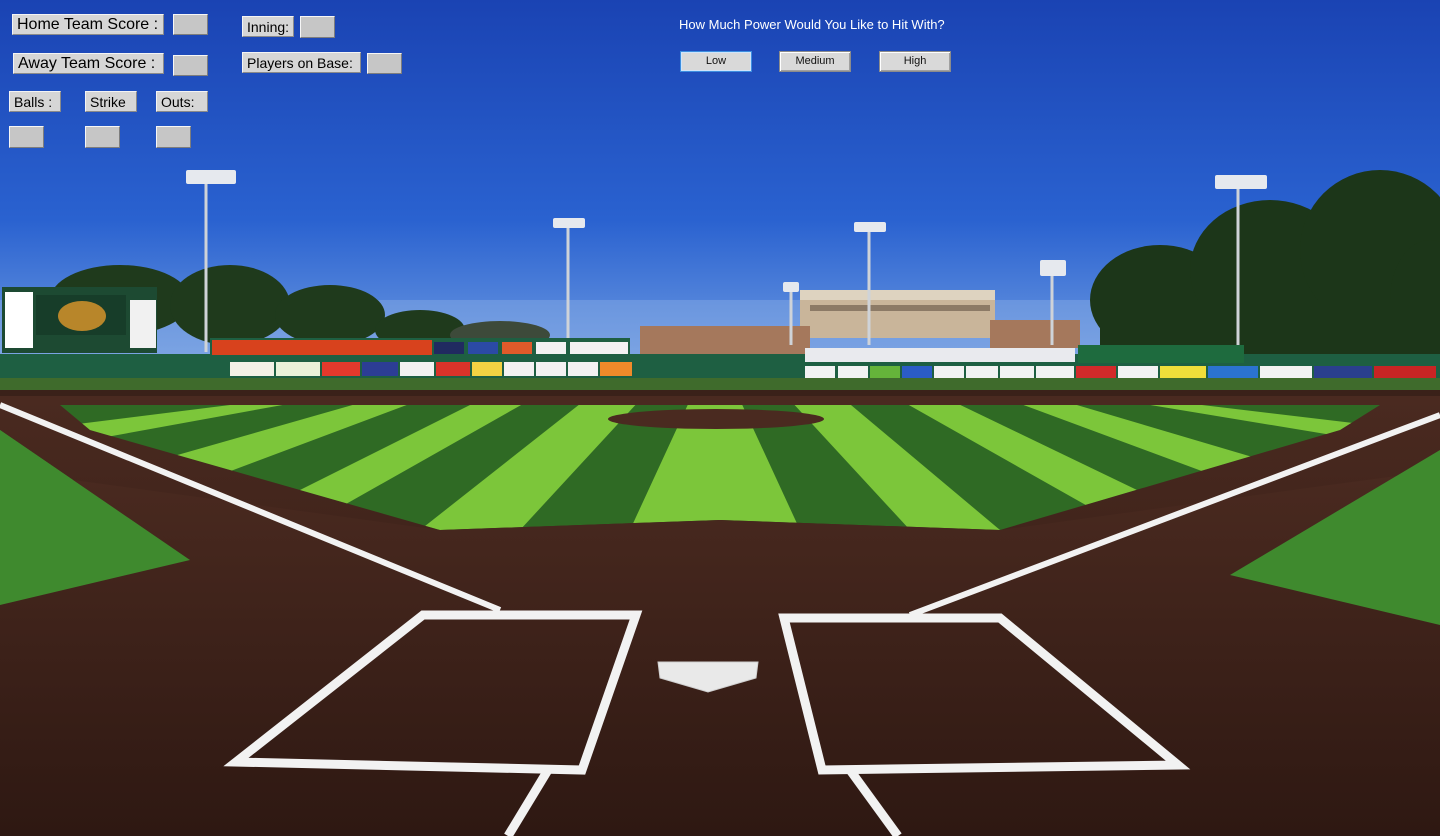  Describe the element at coordinates (26, 137) in the screenshot. I see `balls-field` at that location.